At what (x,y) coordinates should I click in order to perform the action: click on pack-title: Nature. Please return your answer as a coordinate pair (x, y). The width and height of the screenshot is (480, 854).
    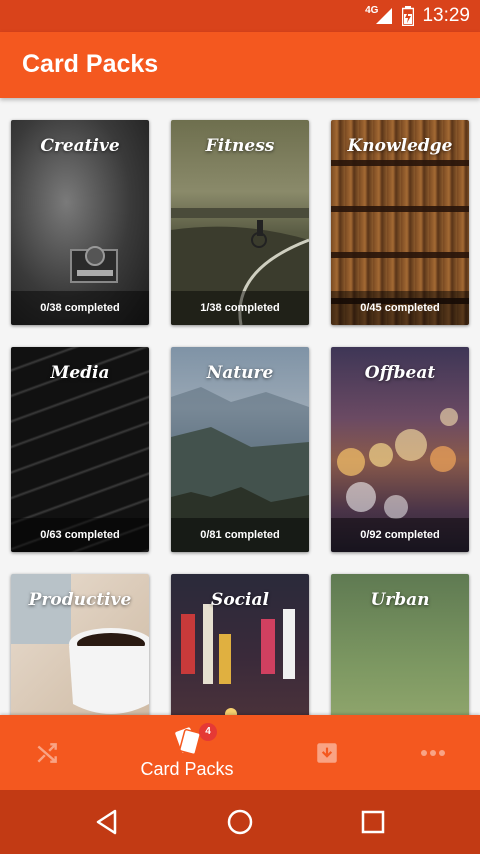
    Looking at the image, I should click on (240, 373).